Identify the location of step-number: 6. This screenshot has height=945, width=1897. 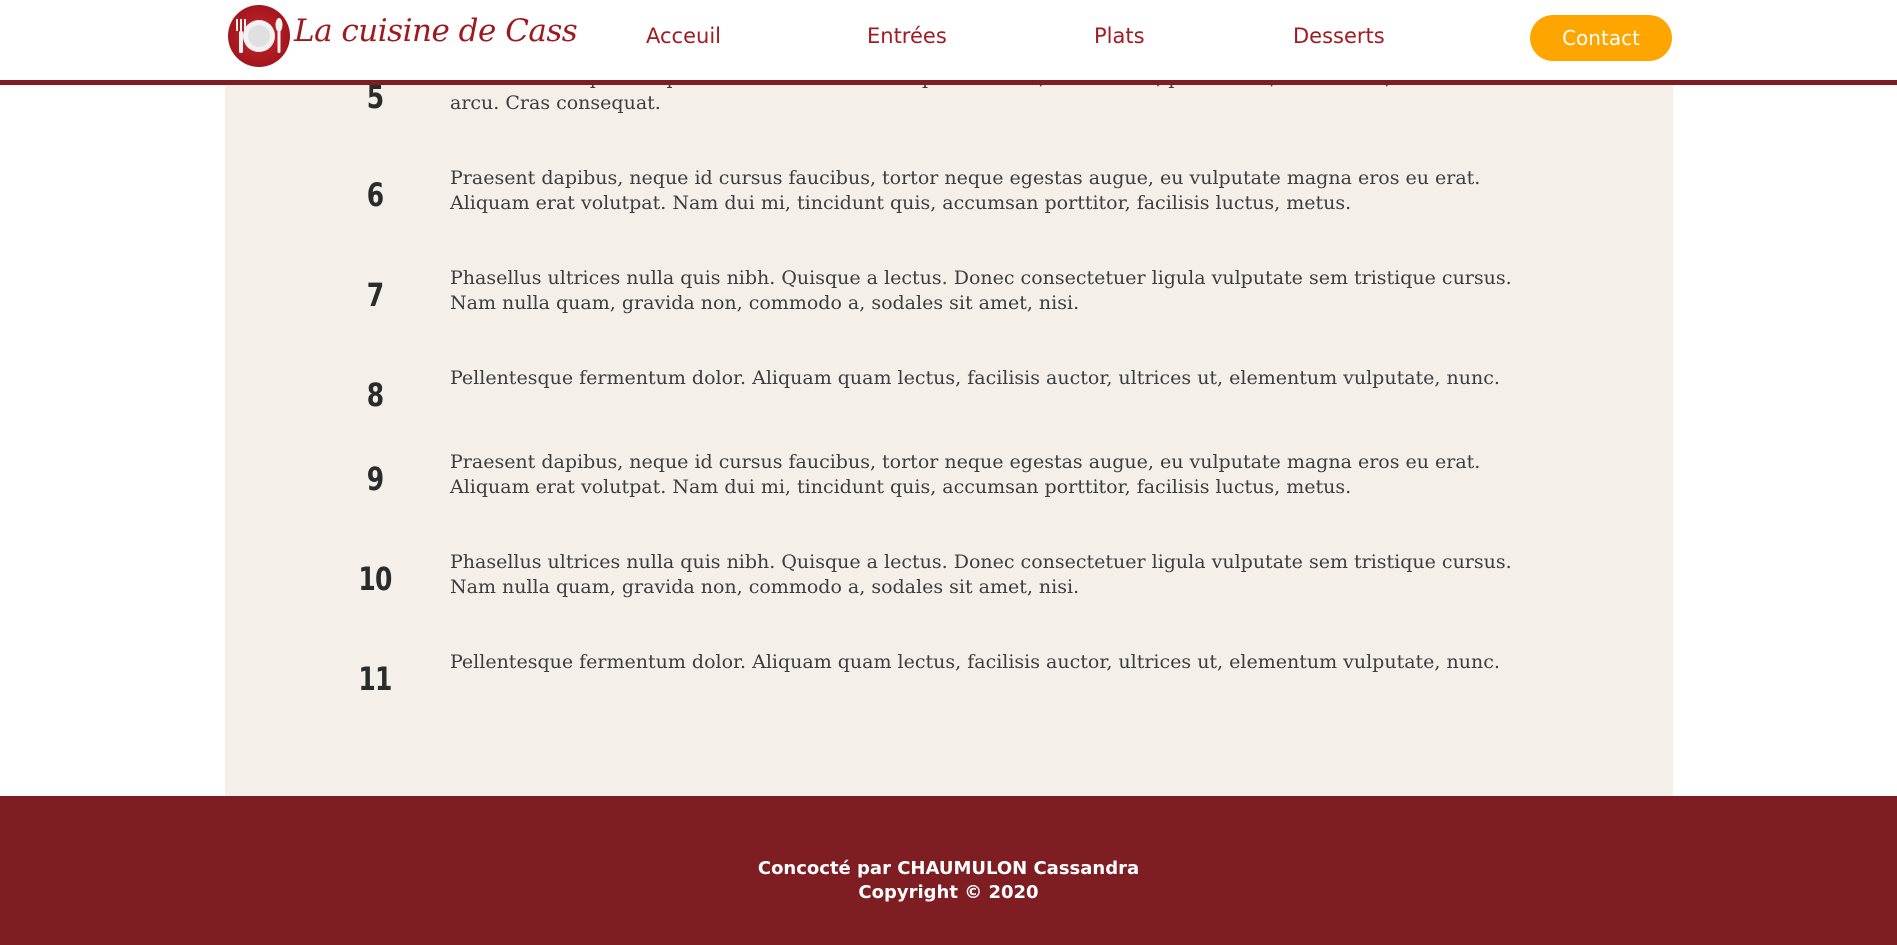
(375, 195).